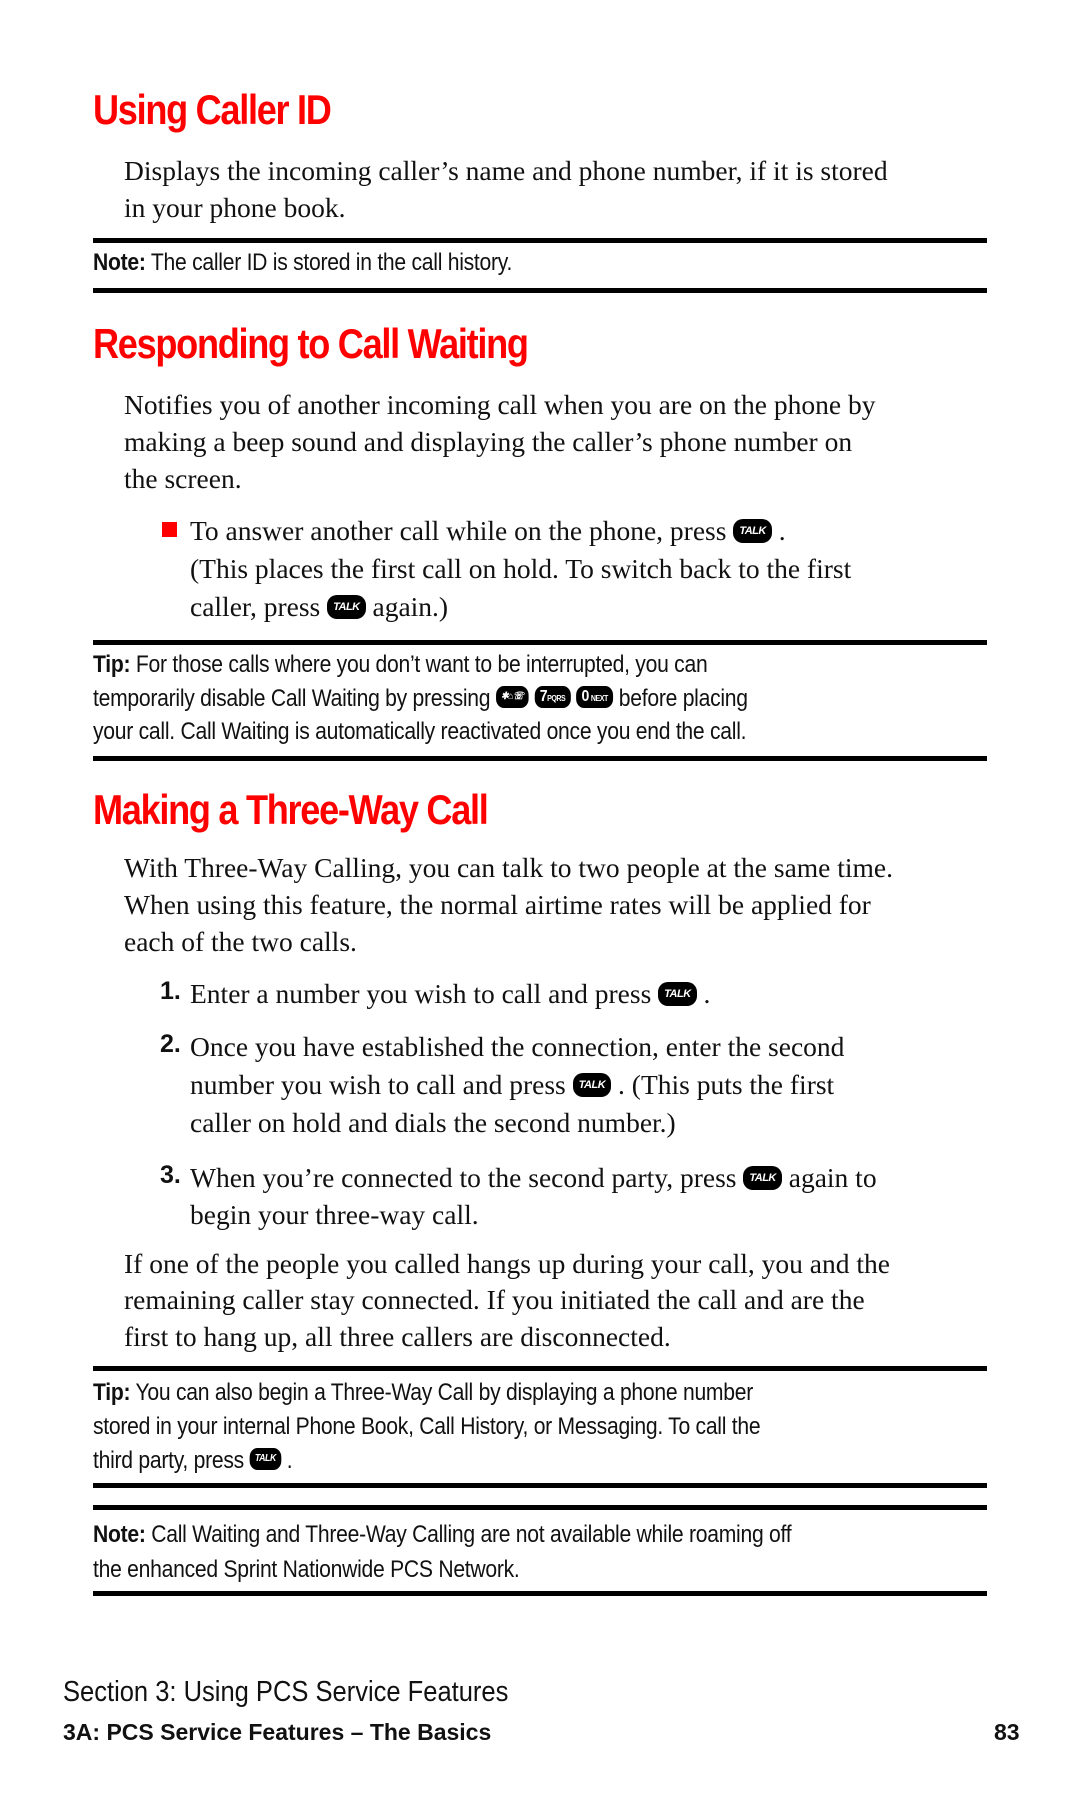 Image resolution: width=1080 pixels, height=1800 pixels. Describe the element at coordinates (240, 941) in the screenshot. I see `body-text: each of the two calls.` at that location.